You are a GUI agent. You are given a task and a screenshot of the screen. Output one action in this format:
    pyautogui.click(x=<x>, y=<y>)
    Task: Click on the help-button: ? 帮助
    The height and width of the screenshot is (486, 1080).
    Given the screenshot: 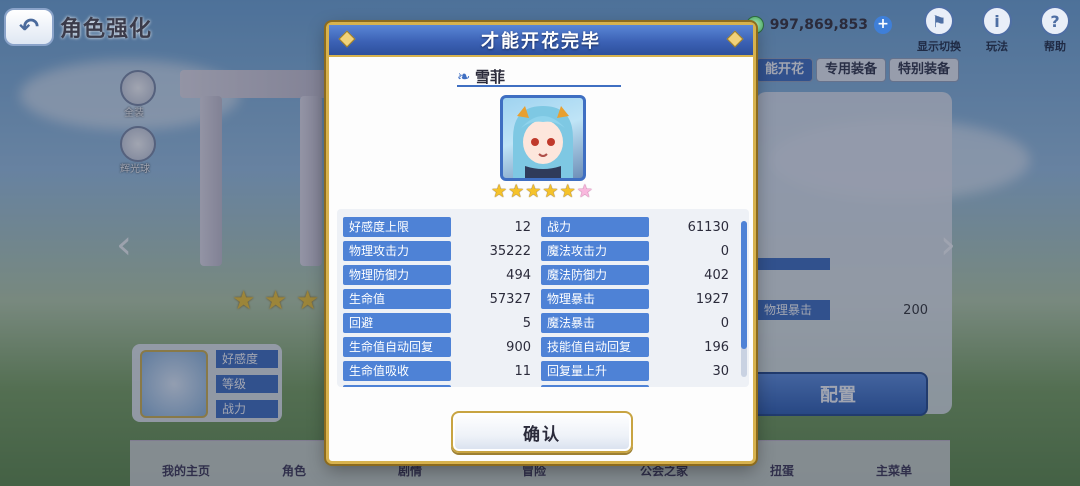 What is the action you would take?
    pyautogui.click(x=1055, y=30)
    